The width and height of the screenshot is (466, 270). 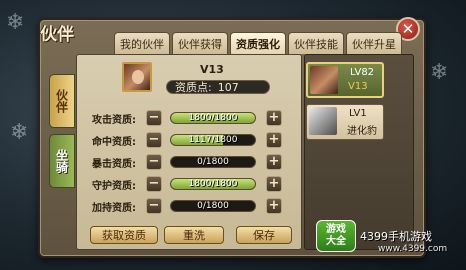 What do you see at coordinates (358, 86) in the screenshot?
I see `companion-list-sub: V13` at bounding box center [358, 86].